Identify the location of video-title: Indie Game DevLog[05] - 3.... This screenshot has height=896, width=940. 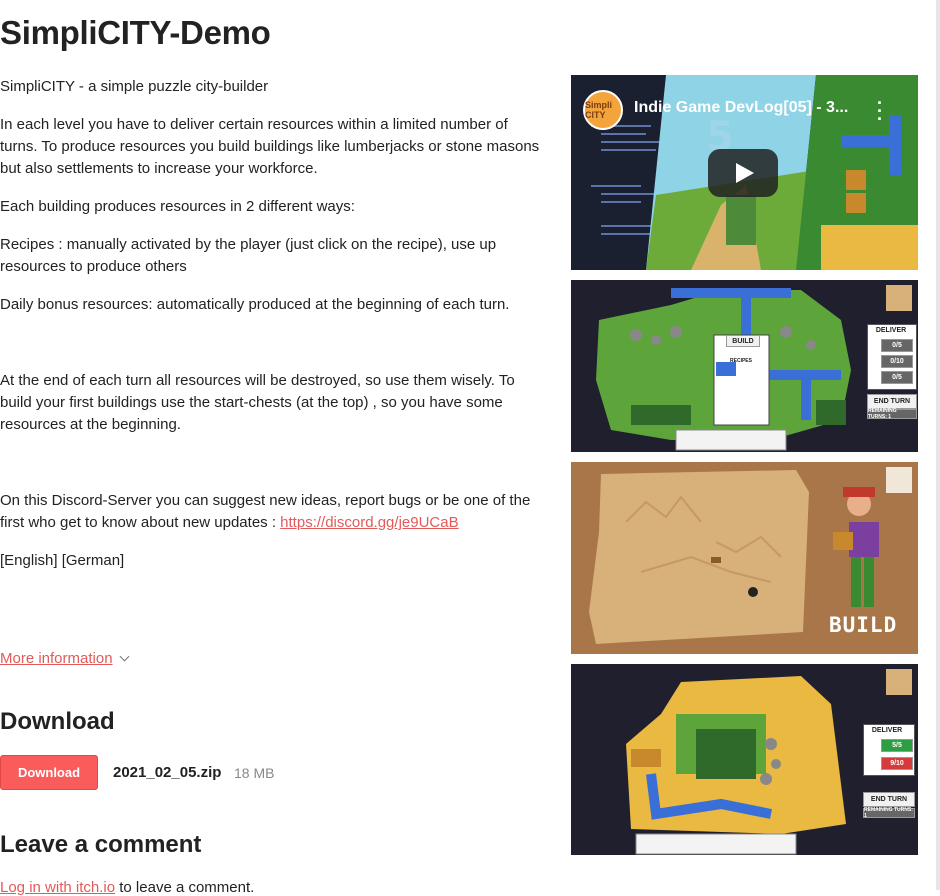
(741, 108).